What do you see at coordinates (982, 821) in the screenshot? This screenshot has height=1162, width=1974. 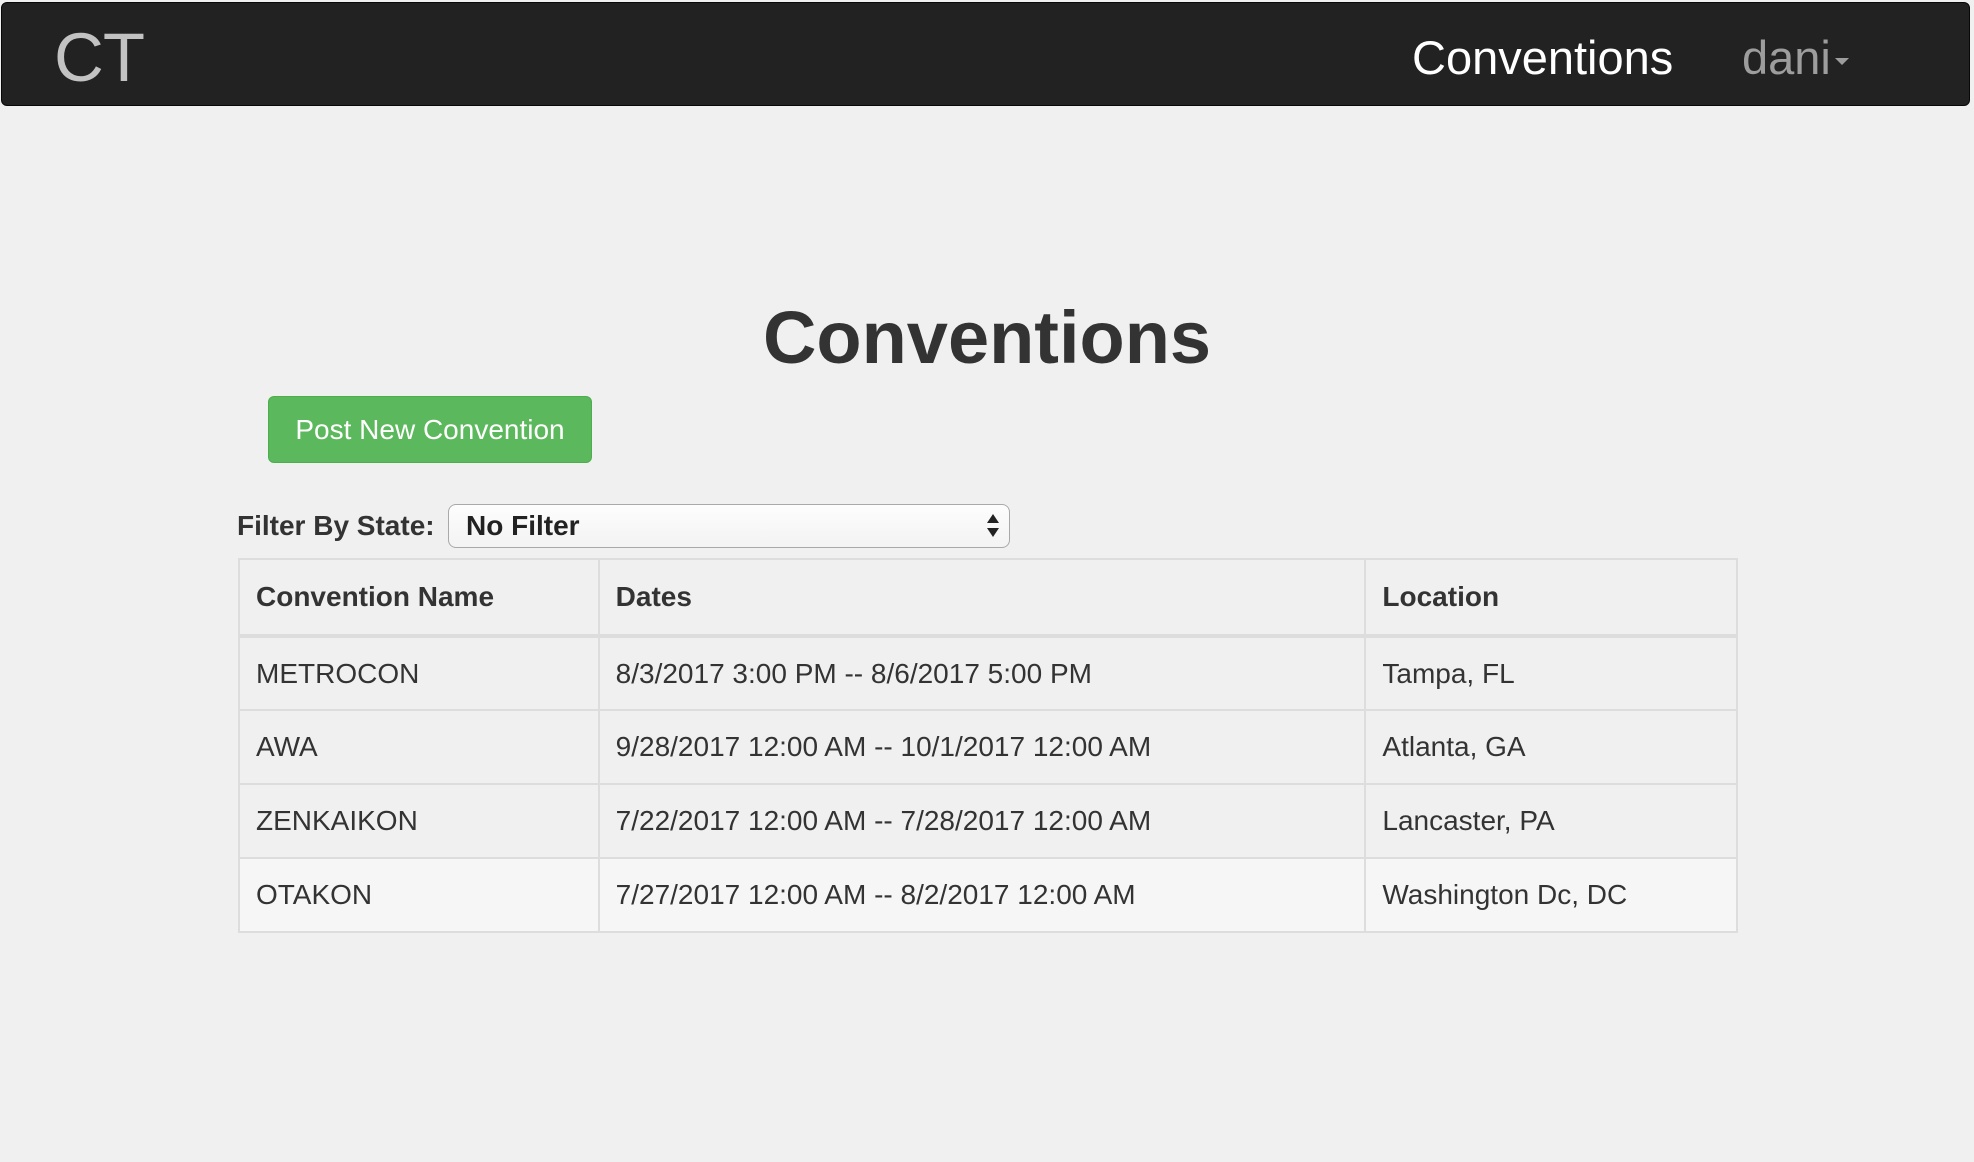 I see `cell-dates: 7/22/2017 12:00 AM -- 7/28/2017 12:00 AM` at bounding box center [982, 821].